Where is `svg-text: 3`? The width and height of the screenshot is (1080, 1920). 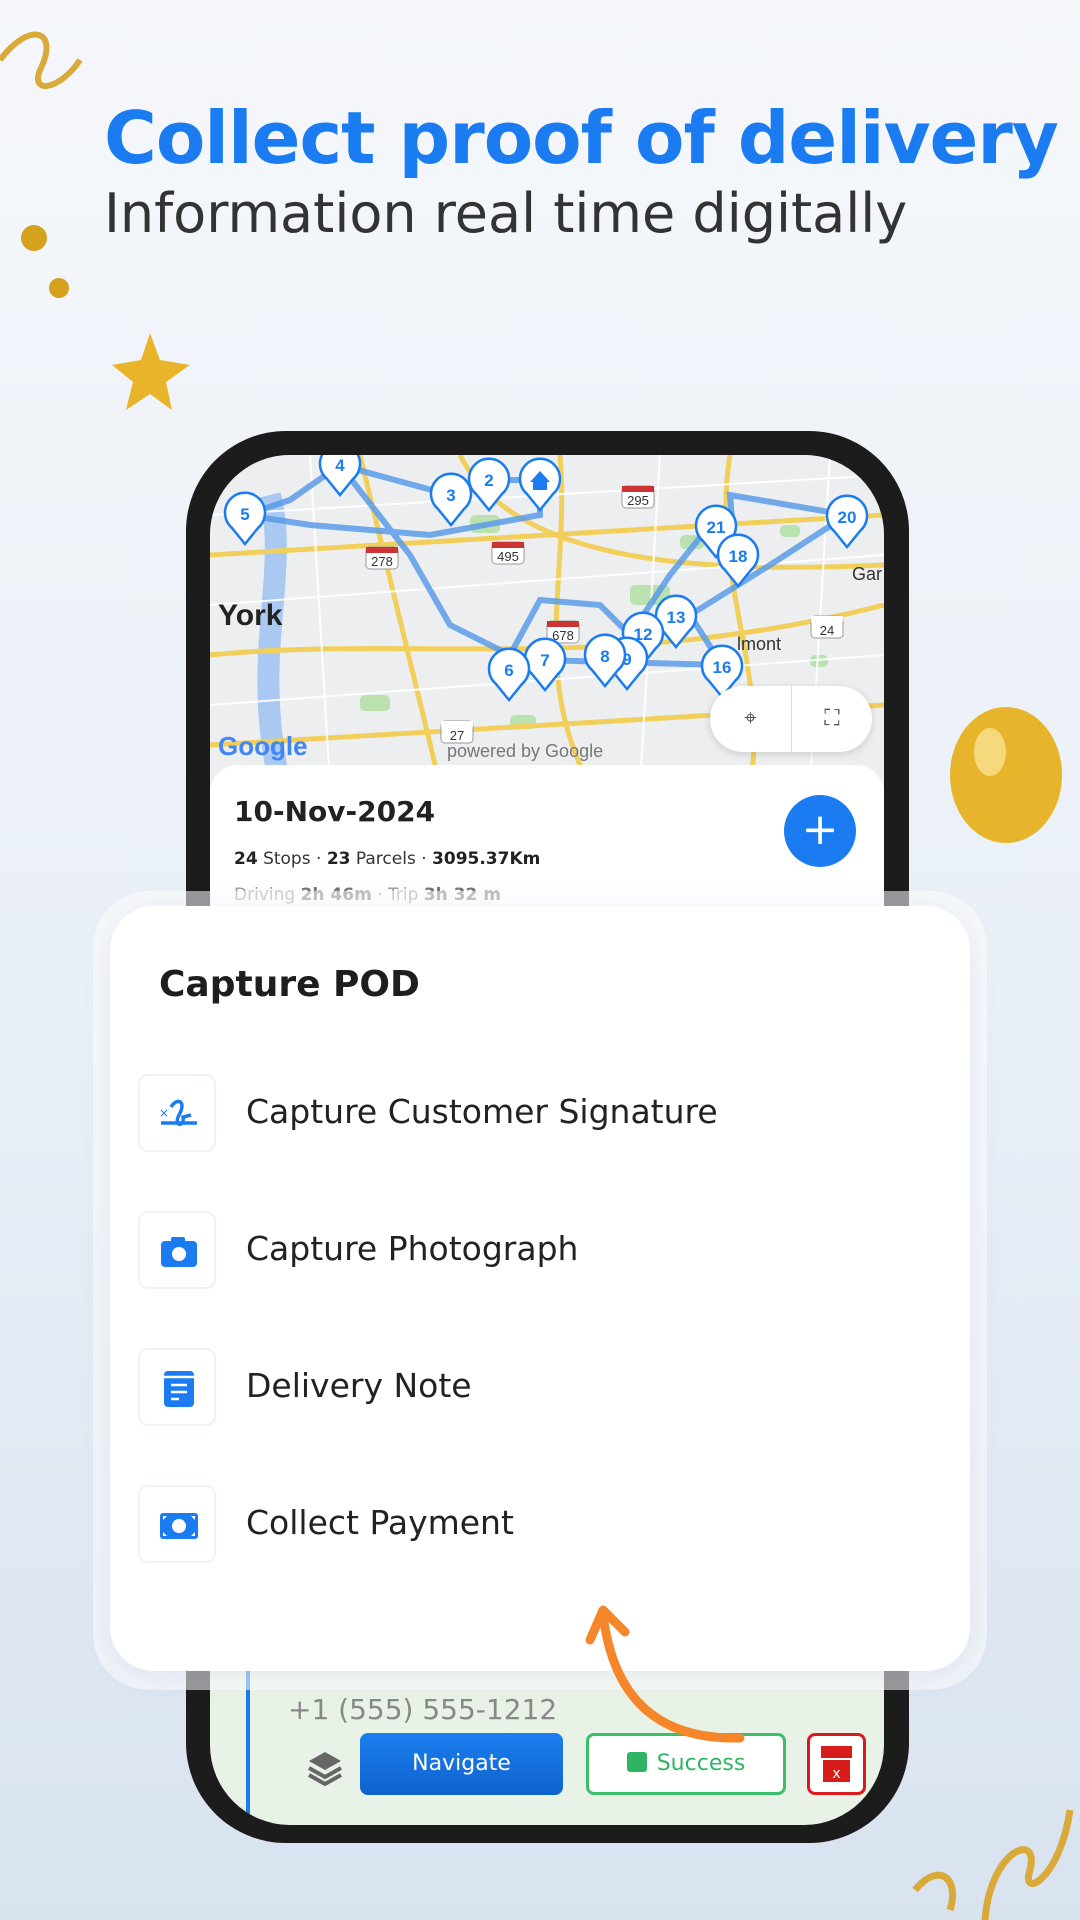
svg-text: 3 is located at coordinates (450, 495).